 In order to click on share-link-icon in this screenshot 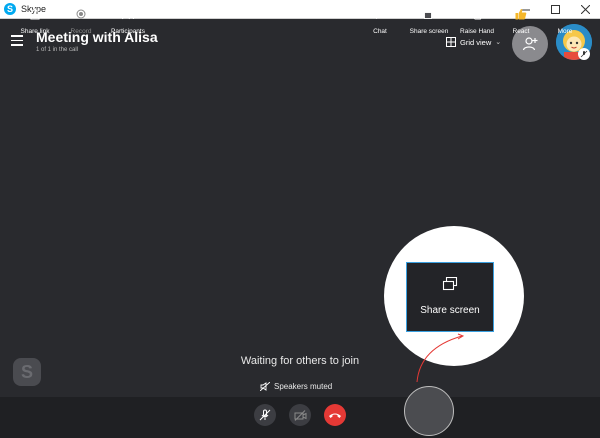, I will do `click(35, 14)`.